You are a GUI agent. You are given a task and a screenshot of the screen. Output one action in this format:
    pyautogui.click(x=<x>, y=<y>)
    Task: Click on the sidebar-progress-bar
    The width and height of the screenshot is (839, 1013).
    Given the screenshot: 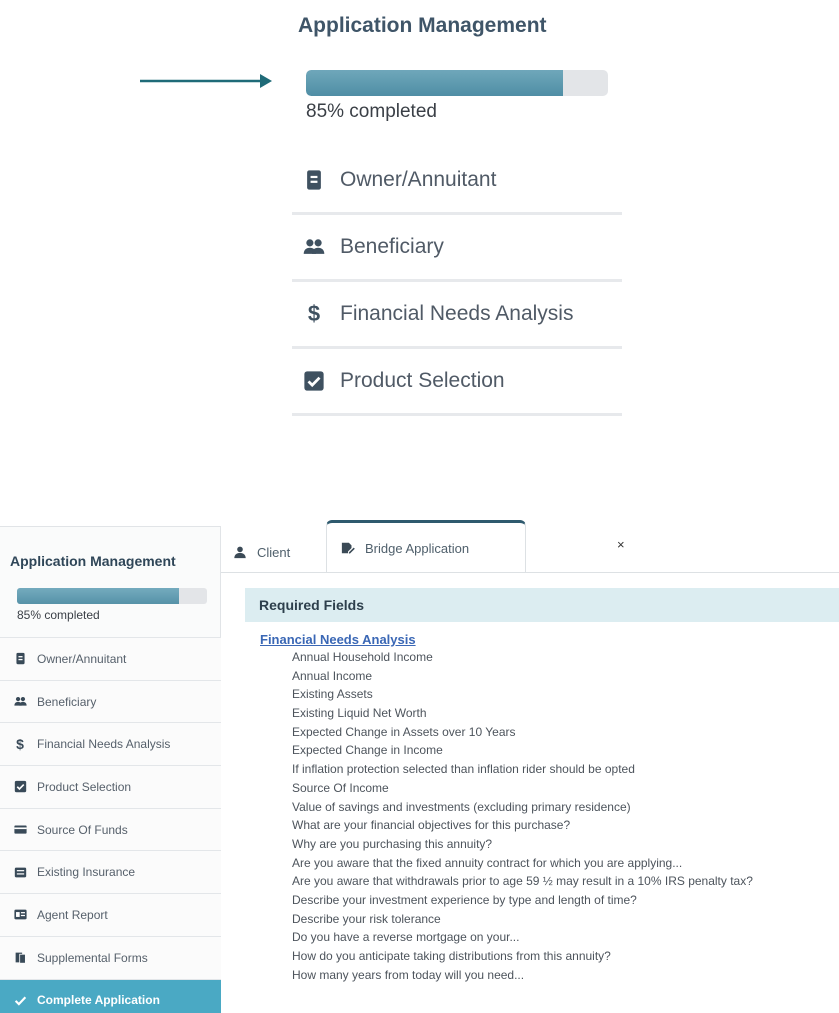 What is the action you would take?
    pyautogui.click(x=112, y=596)
    